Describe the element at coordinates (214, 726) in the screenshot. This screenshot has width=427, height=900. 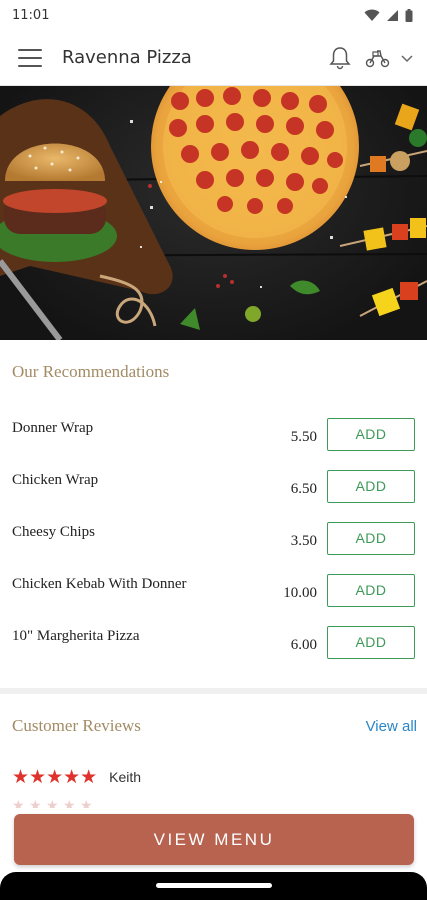
I see `reviews-header: Customer Reviews View all` at that location.